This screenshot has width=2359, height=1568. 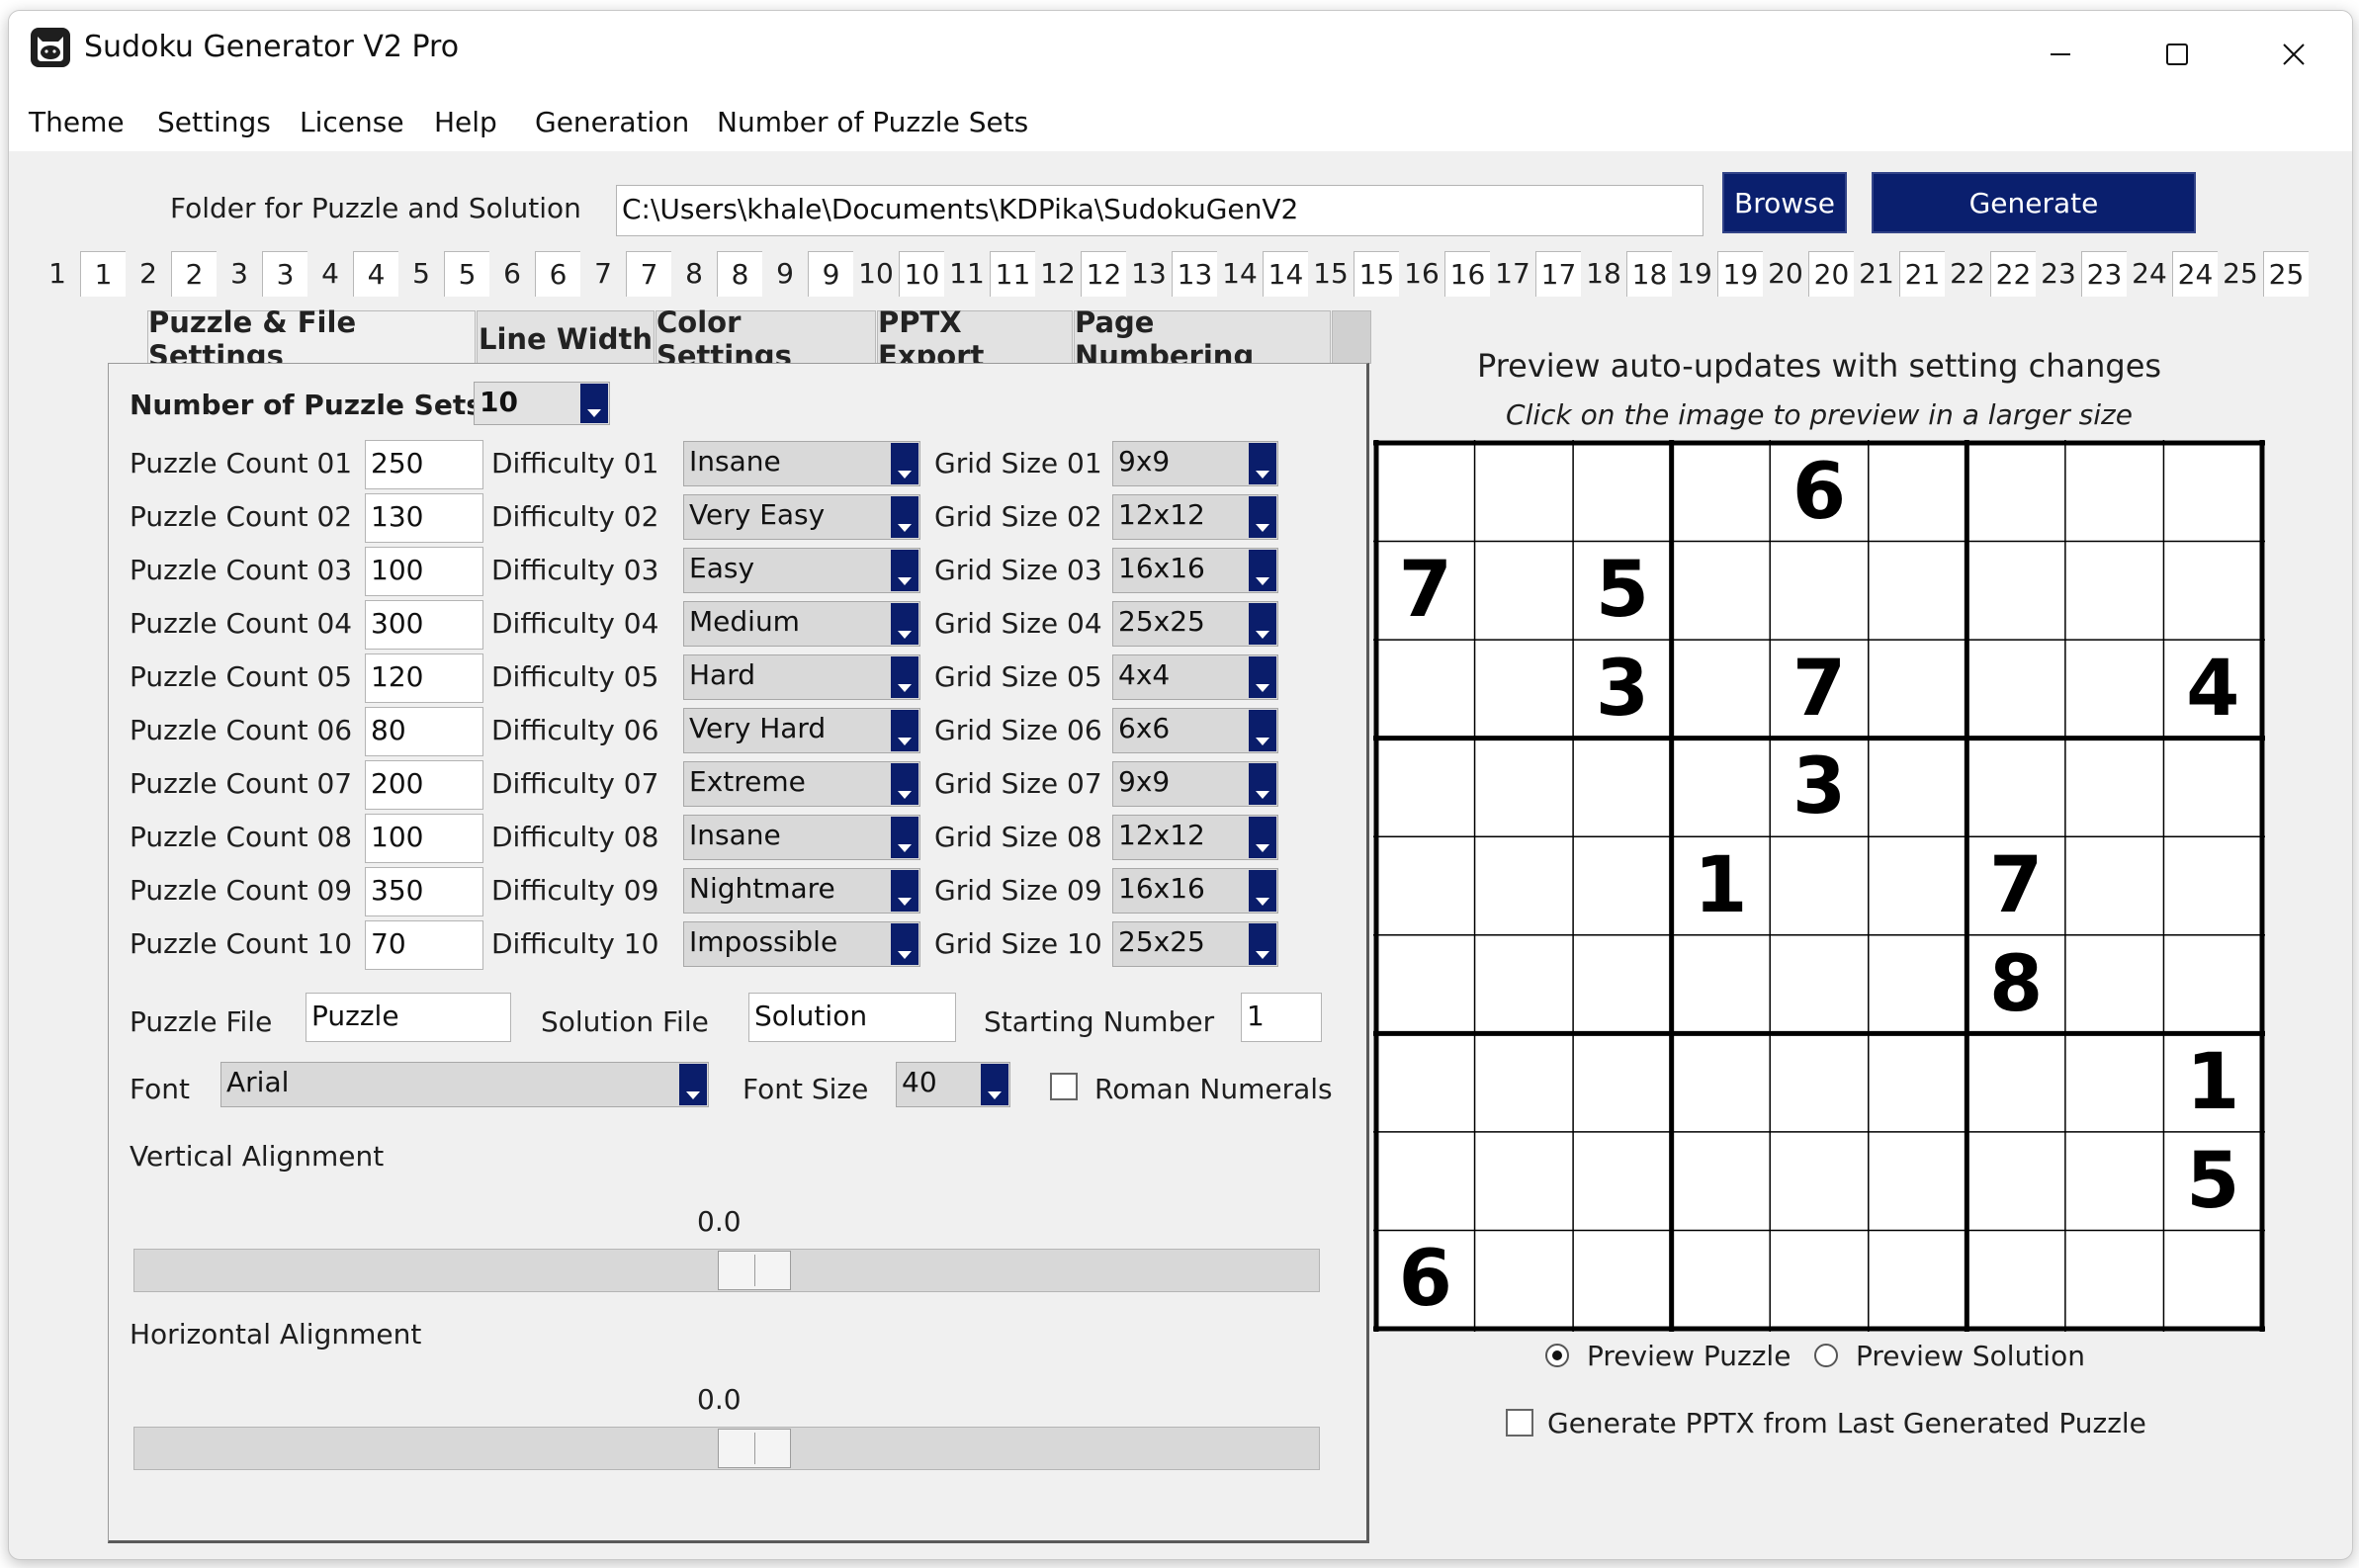 What do you see at coordinates (1195, 730) in the screenshot?
I see `grid-size-dropdown: 6x6` at bounding box center [1195, 730].